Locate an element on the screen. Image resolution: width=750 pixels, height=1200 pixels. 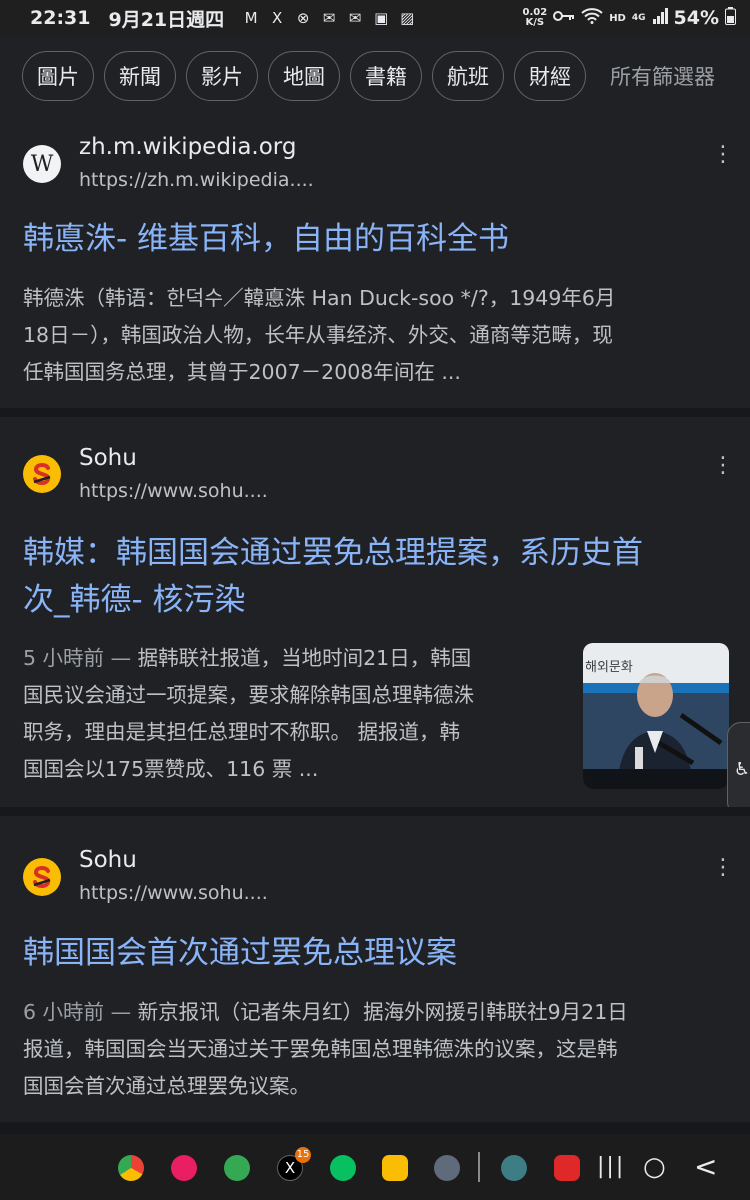
result-age: 5 小時前 — is located at coordinates (77, 658).